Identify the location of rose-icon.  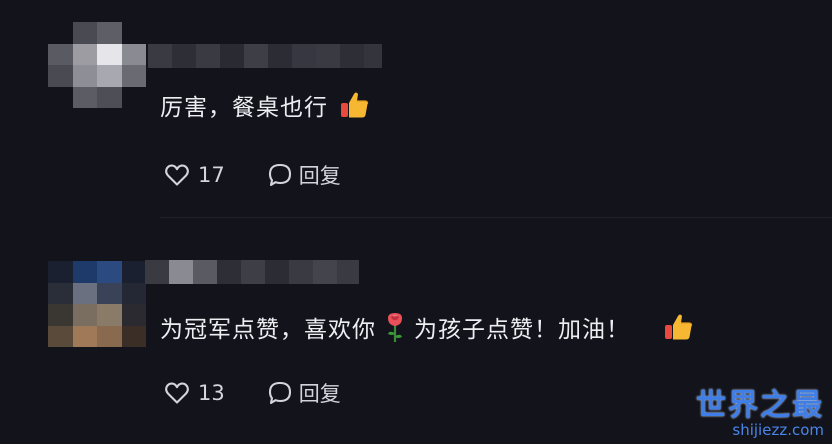
(395, 327).